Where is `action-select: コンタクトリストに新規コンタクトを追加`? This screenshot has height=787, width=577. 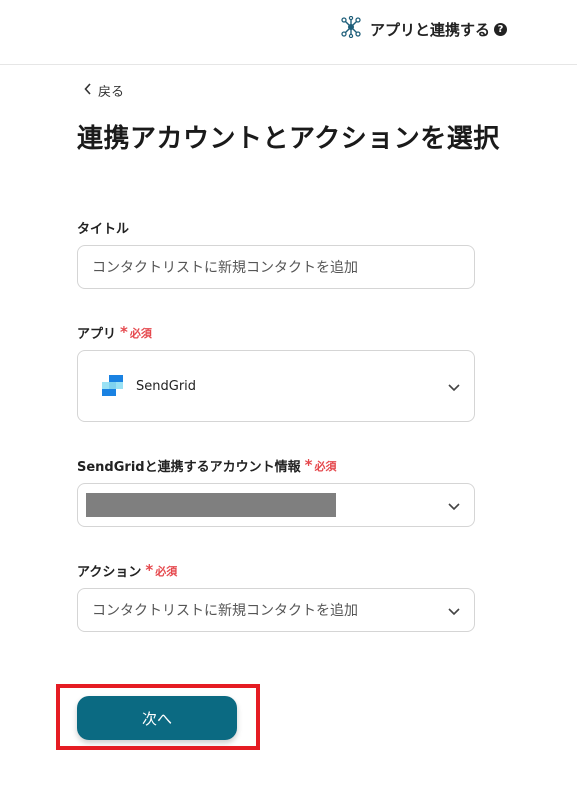
action-select: コンタクトリストに新規コンタクトを追加 is located at coordinates (276, 610).